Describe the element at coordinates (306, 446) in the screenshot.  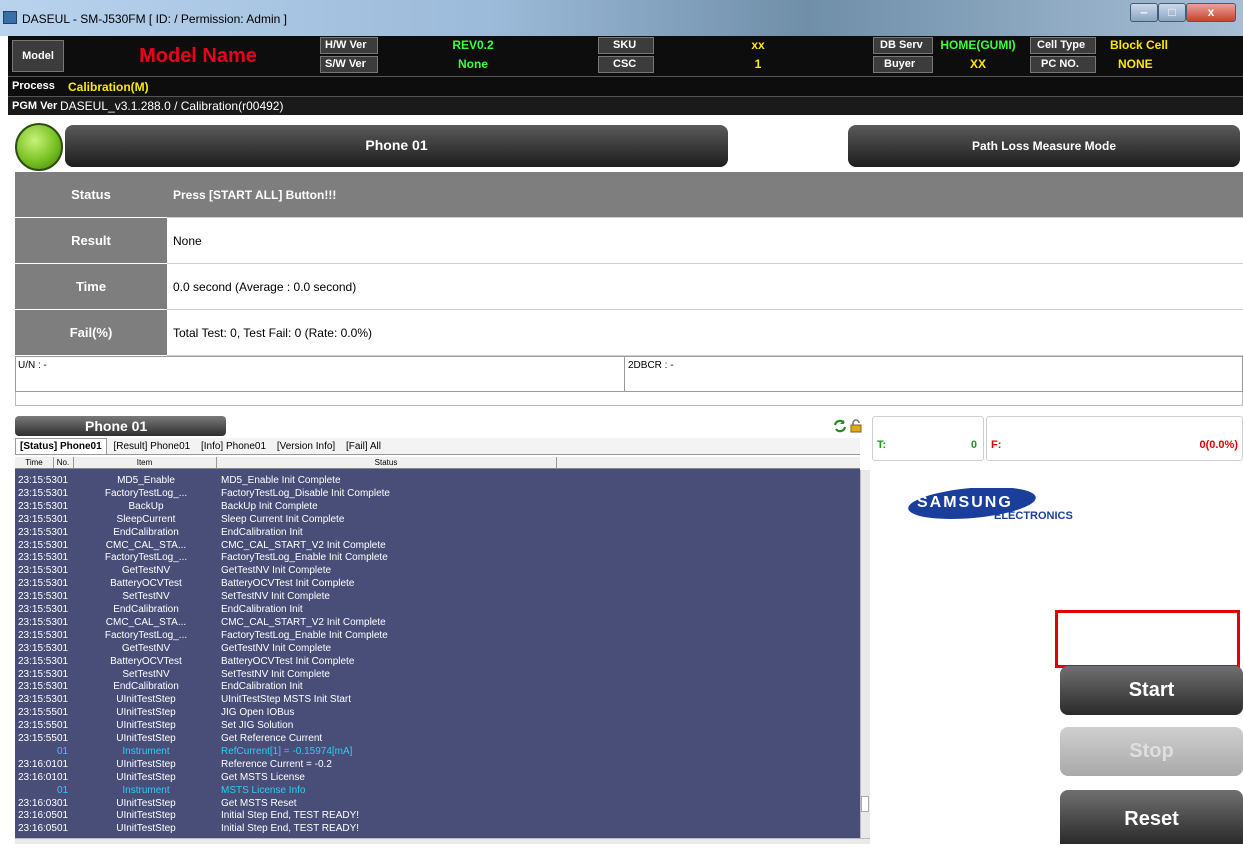
I see `tab-version-info: [Version Info]` at that location.